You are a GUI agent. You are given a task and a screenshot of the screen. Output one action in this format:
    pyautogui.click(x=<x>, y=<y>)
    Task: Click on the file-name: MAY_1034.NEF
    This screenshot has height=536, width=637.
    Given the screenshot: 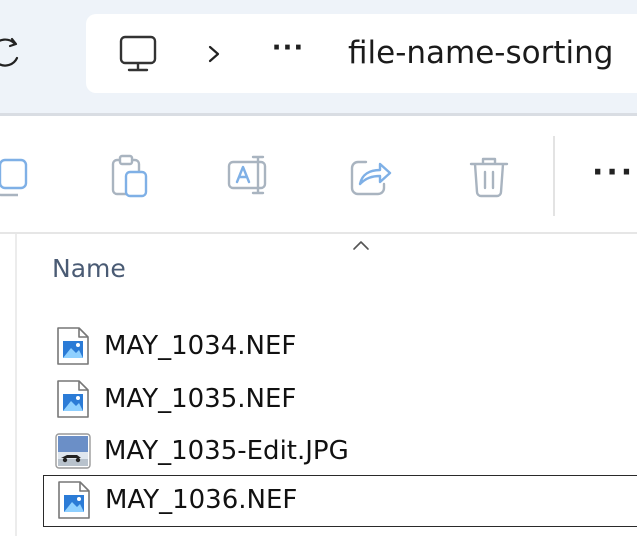 What is the action you would take?
    pyautogui.click(x=200, y=346)
    